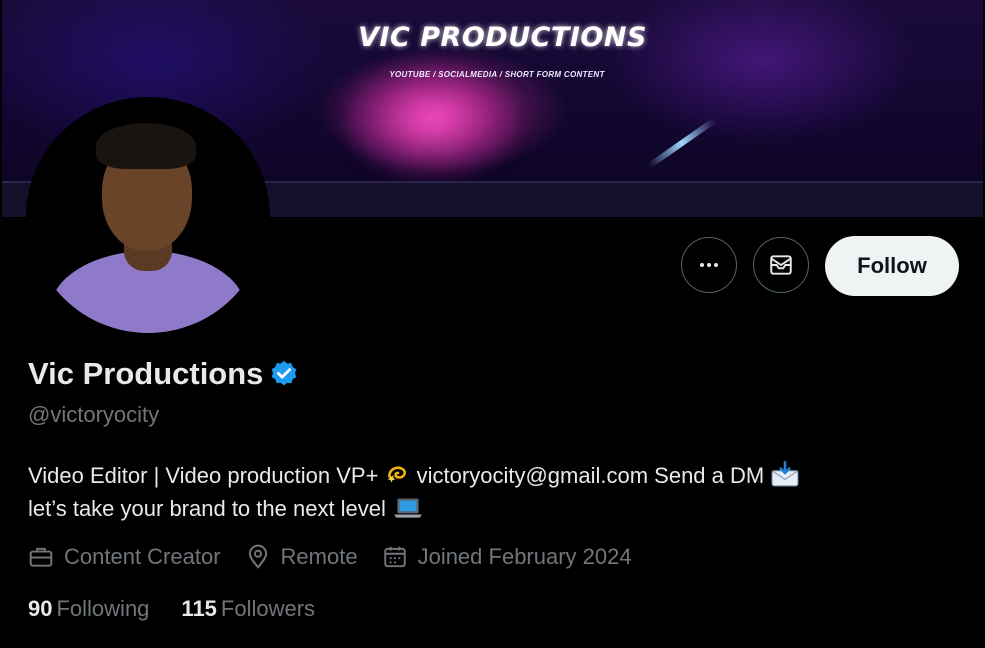 This screenshot has width=985, height=648. Describe the element at coordinates (319, 556) in the screenshot. I see `location-label: Remote` at that location.